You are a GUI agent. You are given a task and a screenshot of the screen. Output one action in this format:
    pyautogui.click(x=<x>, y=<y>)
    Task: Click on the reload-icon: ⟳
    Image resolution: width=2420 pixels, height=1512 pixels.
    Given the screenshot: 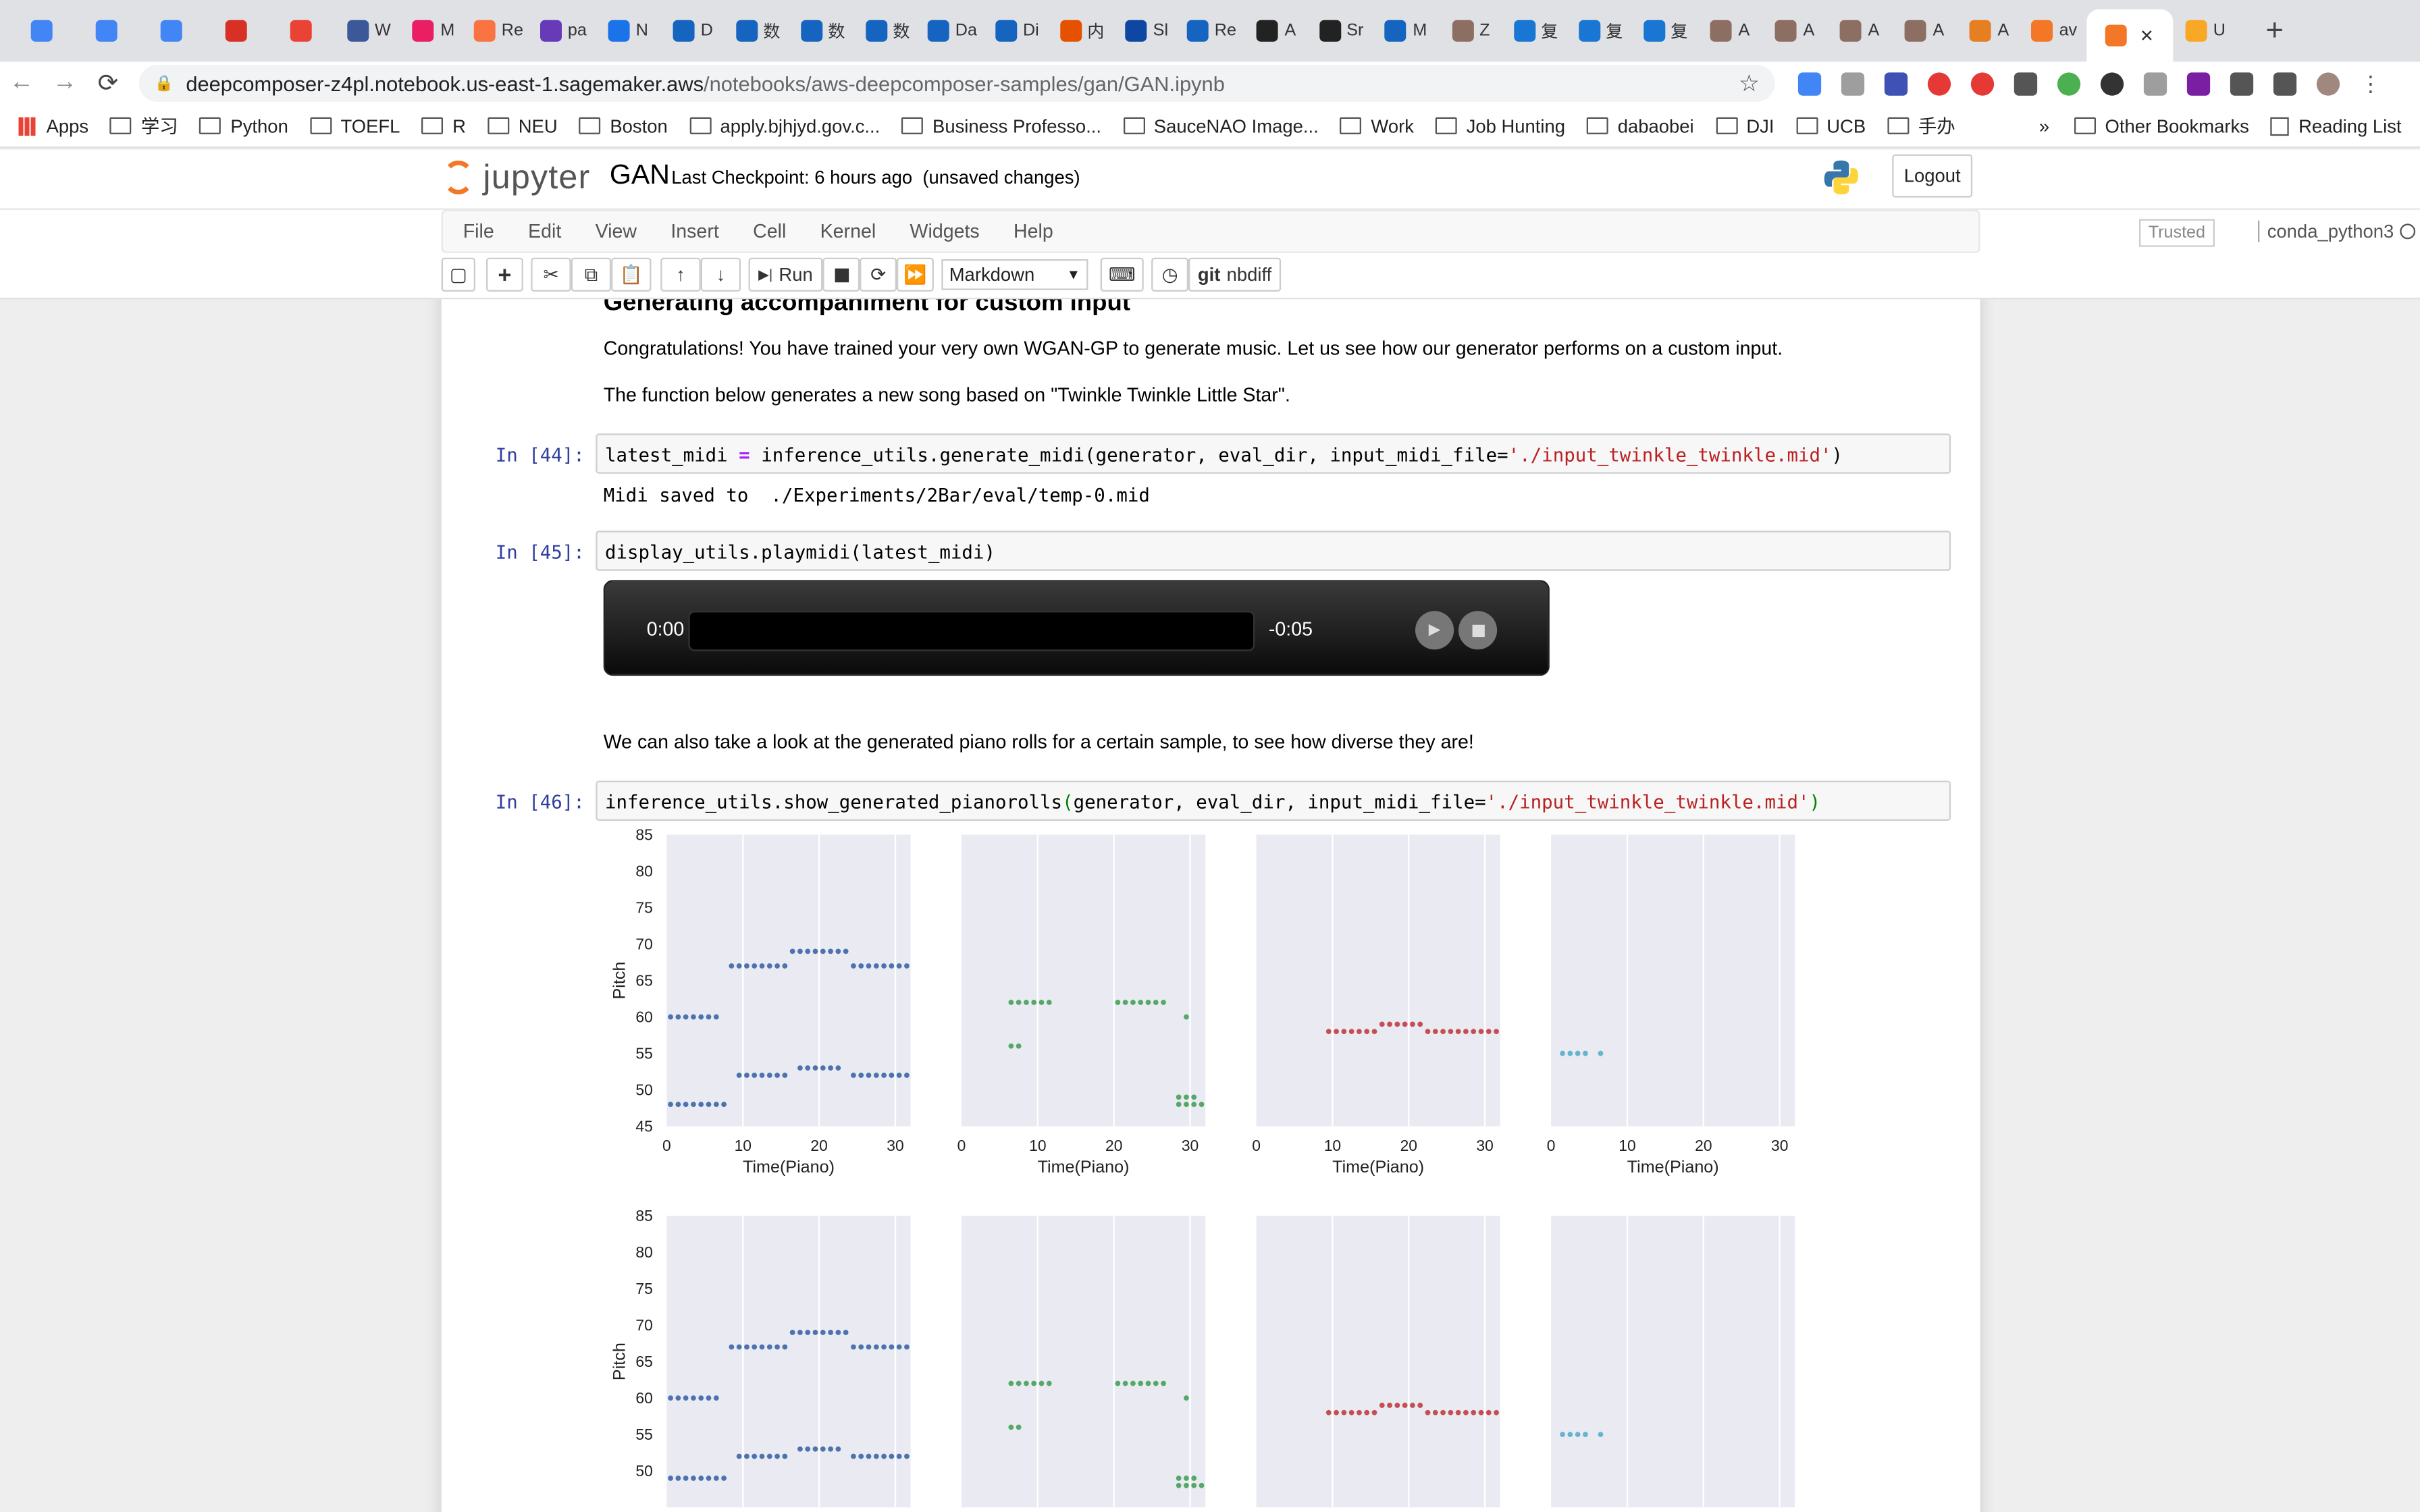 What is the action you would take?
    pyautogui.click(x=108, y=83)
    